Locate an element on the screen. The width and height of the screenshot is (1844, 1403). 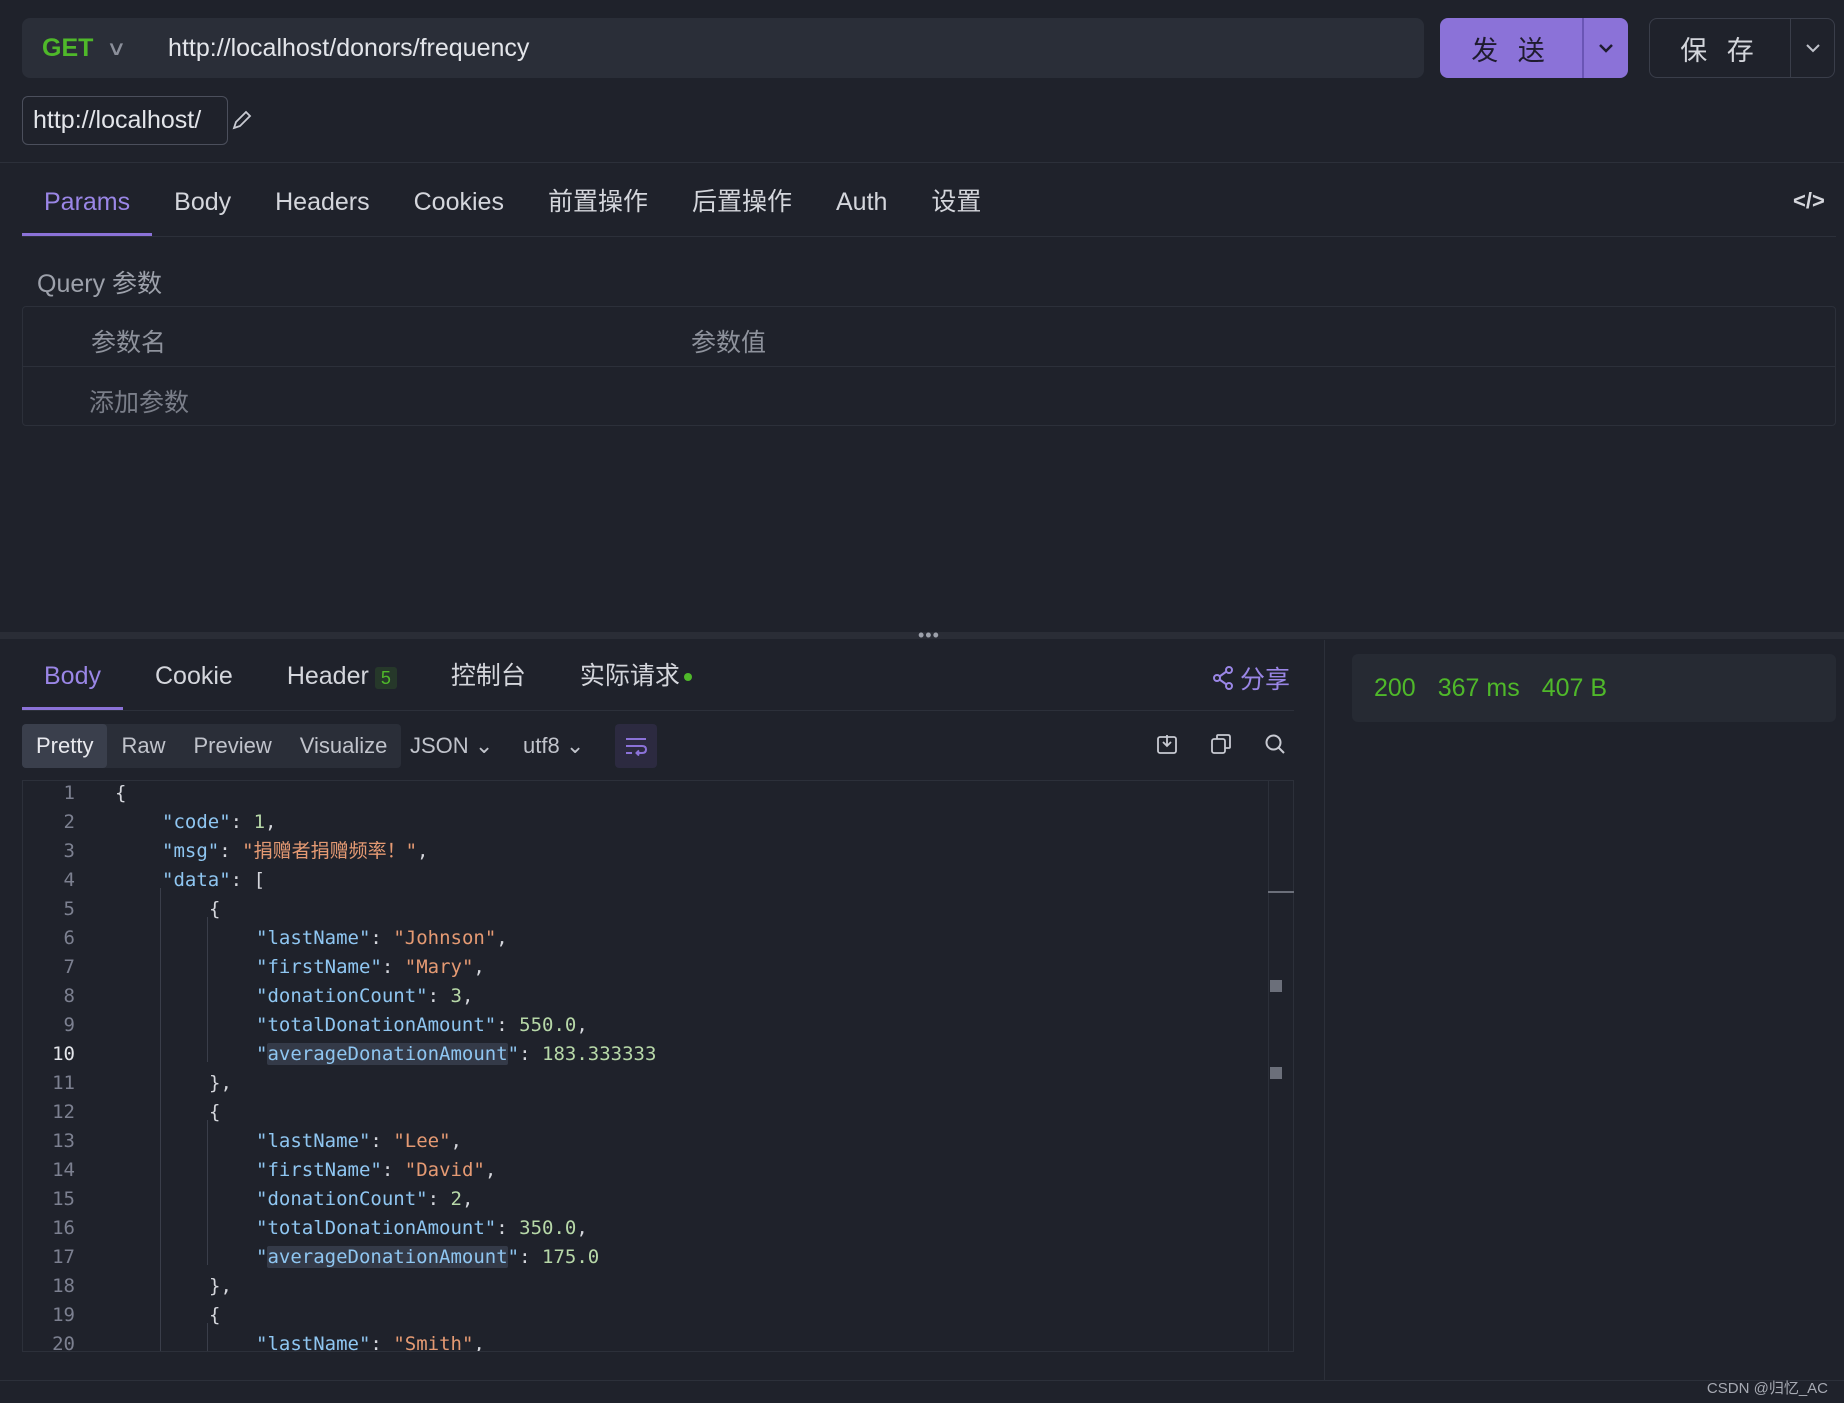
response-tabs: Body Cookie Header 5 控制台 实际请求 is located at coordinates (373, 680).